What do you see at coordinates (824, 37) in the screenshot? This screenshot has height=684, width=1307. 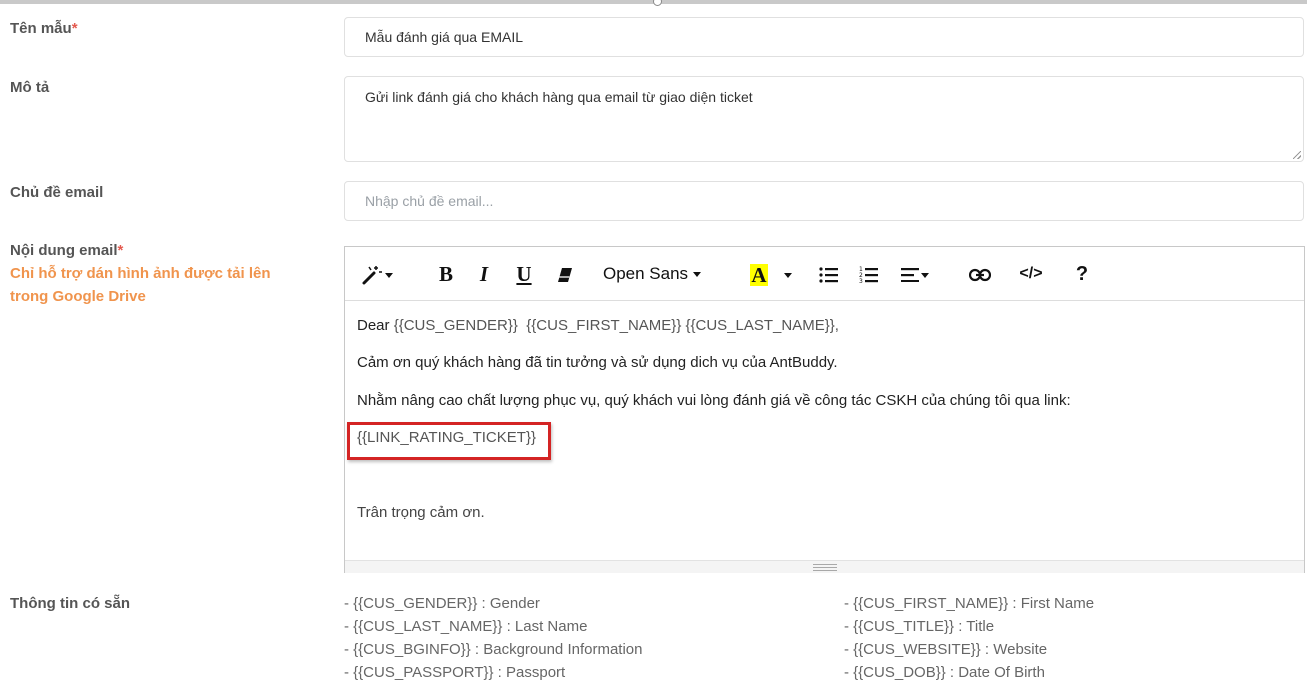 I see `template-name-input: Mẫu đánh giá qua EMAIL` at bounding box center [824, 37].